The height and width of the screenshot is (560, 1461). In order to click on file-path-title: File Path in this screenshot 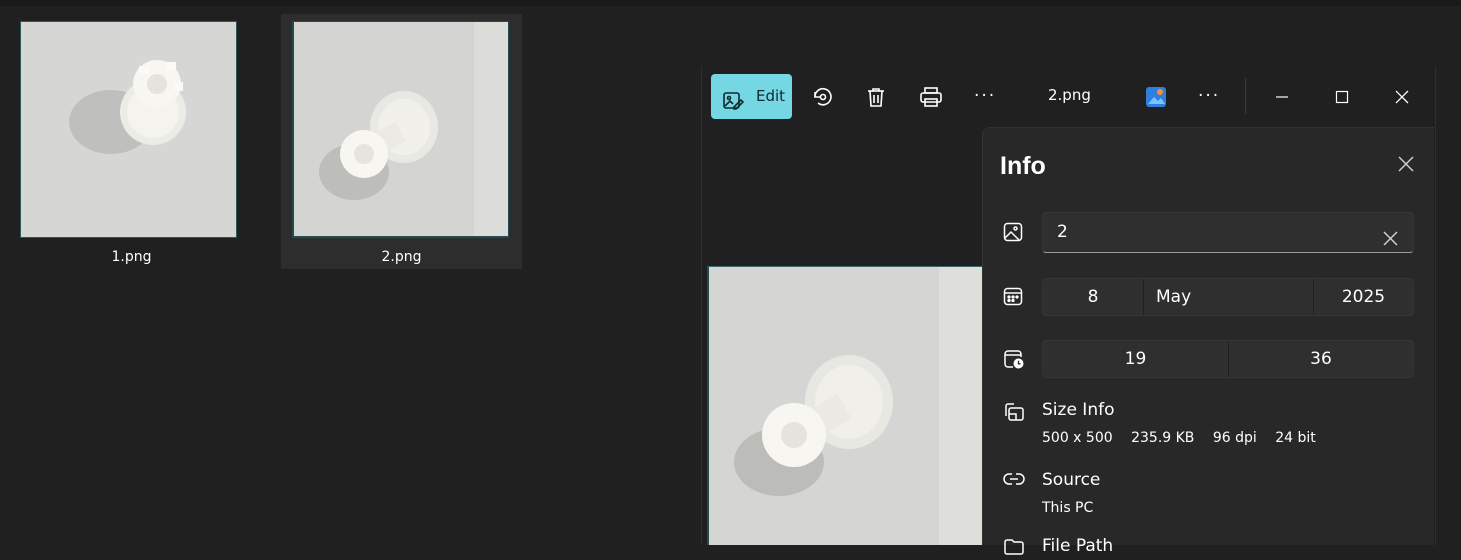, I will do `click(1078, 546)`.